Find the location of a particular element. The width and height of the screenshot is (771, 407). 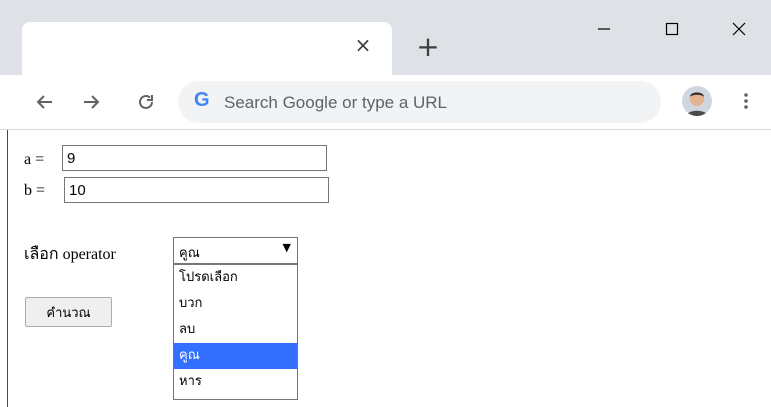

operator-selected-value: คูณ is located at coordinates (189, 253).